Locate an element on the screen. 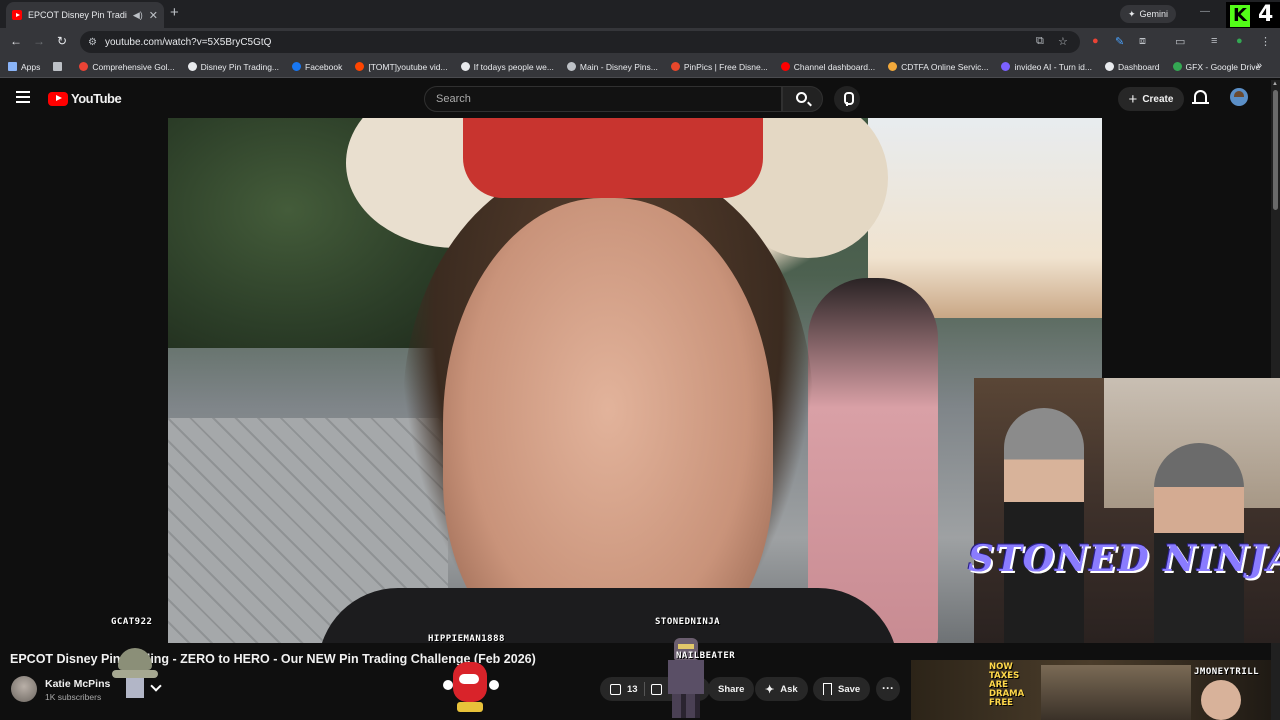 The width and height of the screenshot is (1280, 720). like-count: 13 is located at coordinates (632, 689).